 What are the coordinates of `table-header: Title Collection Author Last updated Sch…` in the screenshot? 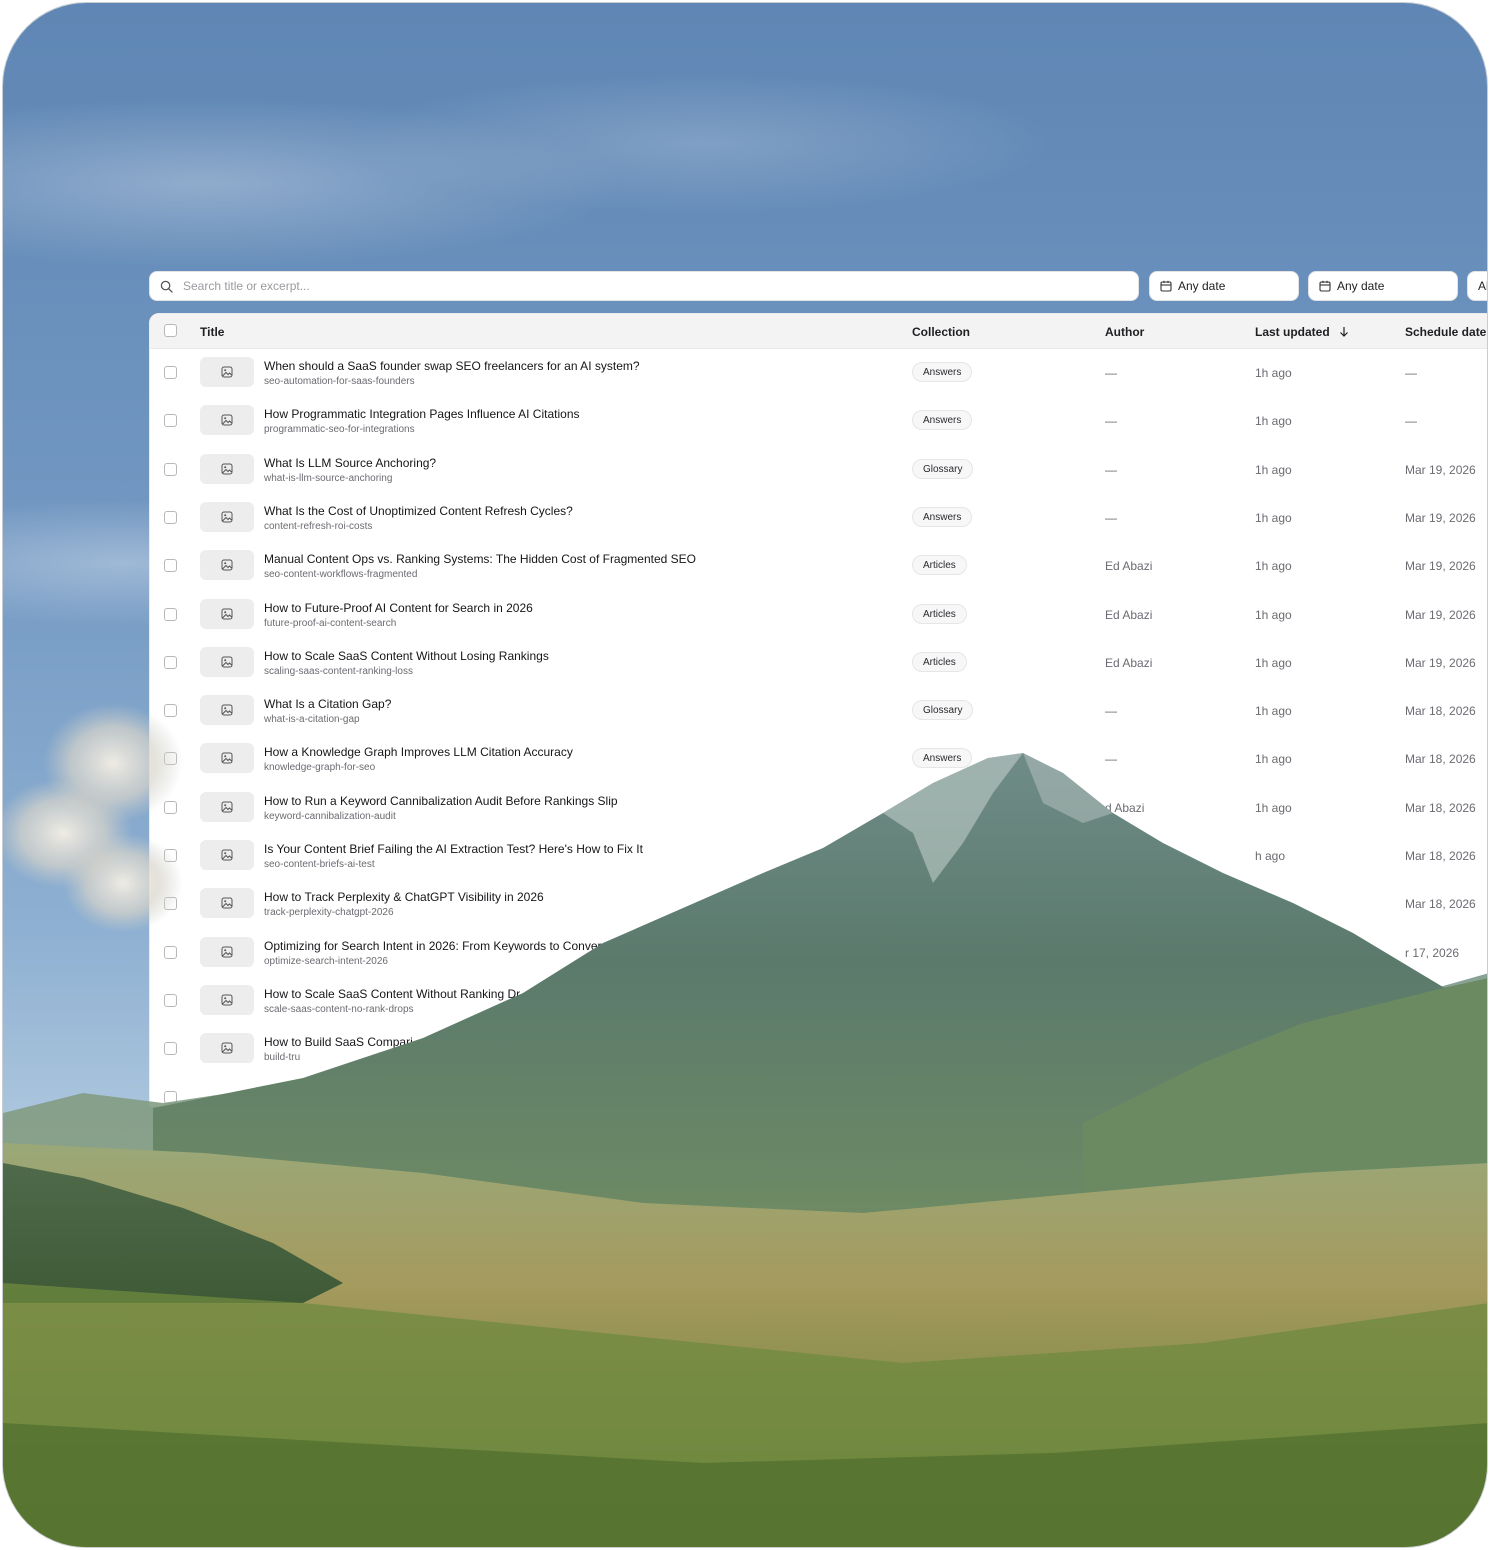 It's located at (818, 331).